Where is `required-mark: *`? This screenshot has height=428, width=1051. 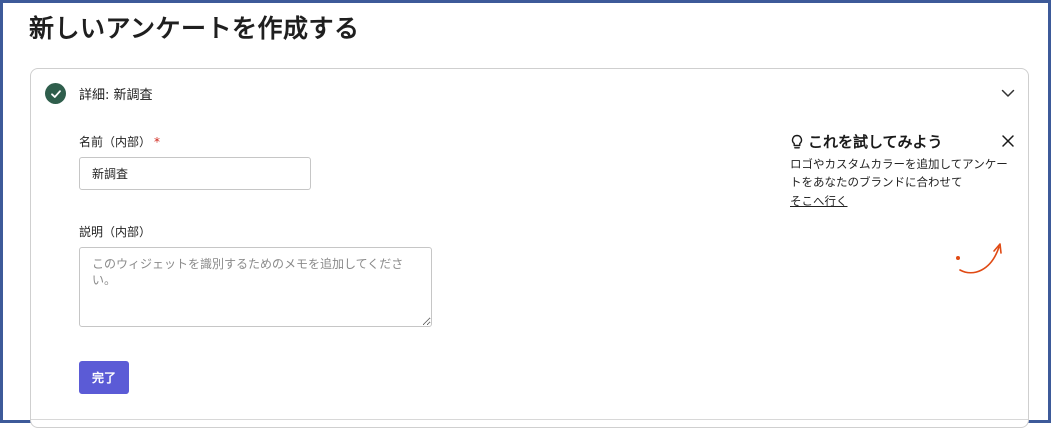 required-mark: * is located at coordinates (157, 142).